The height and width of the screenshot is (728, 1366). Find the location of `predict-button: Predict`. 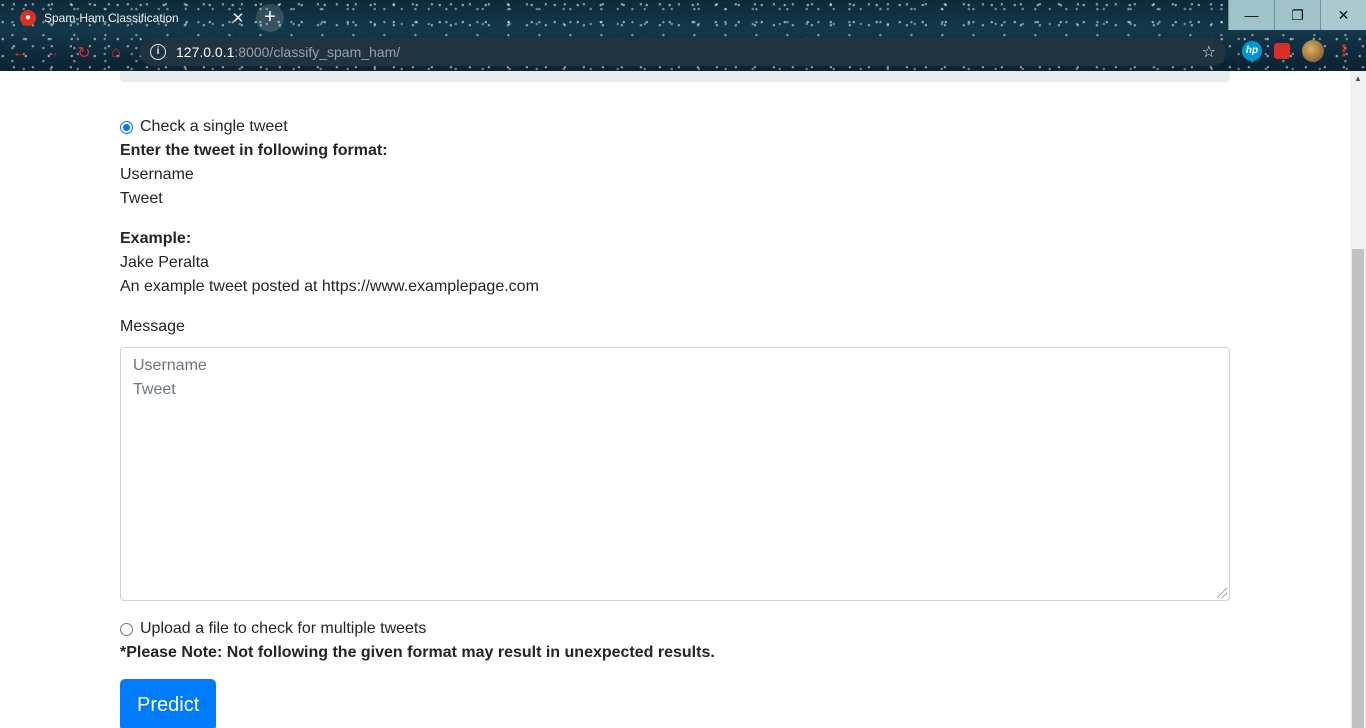

predict-button: Predict is located at coordinates (168, 703).